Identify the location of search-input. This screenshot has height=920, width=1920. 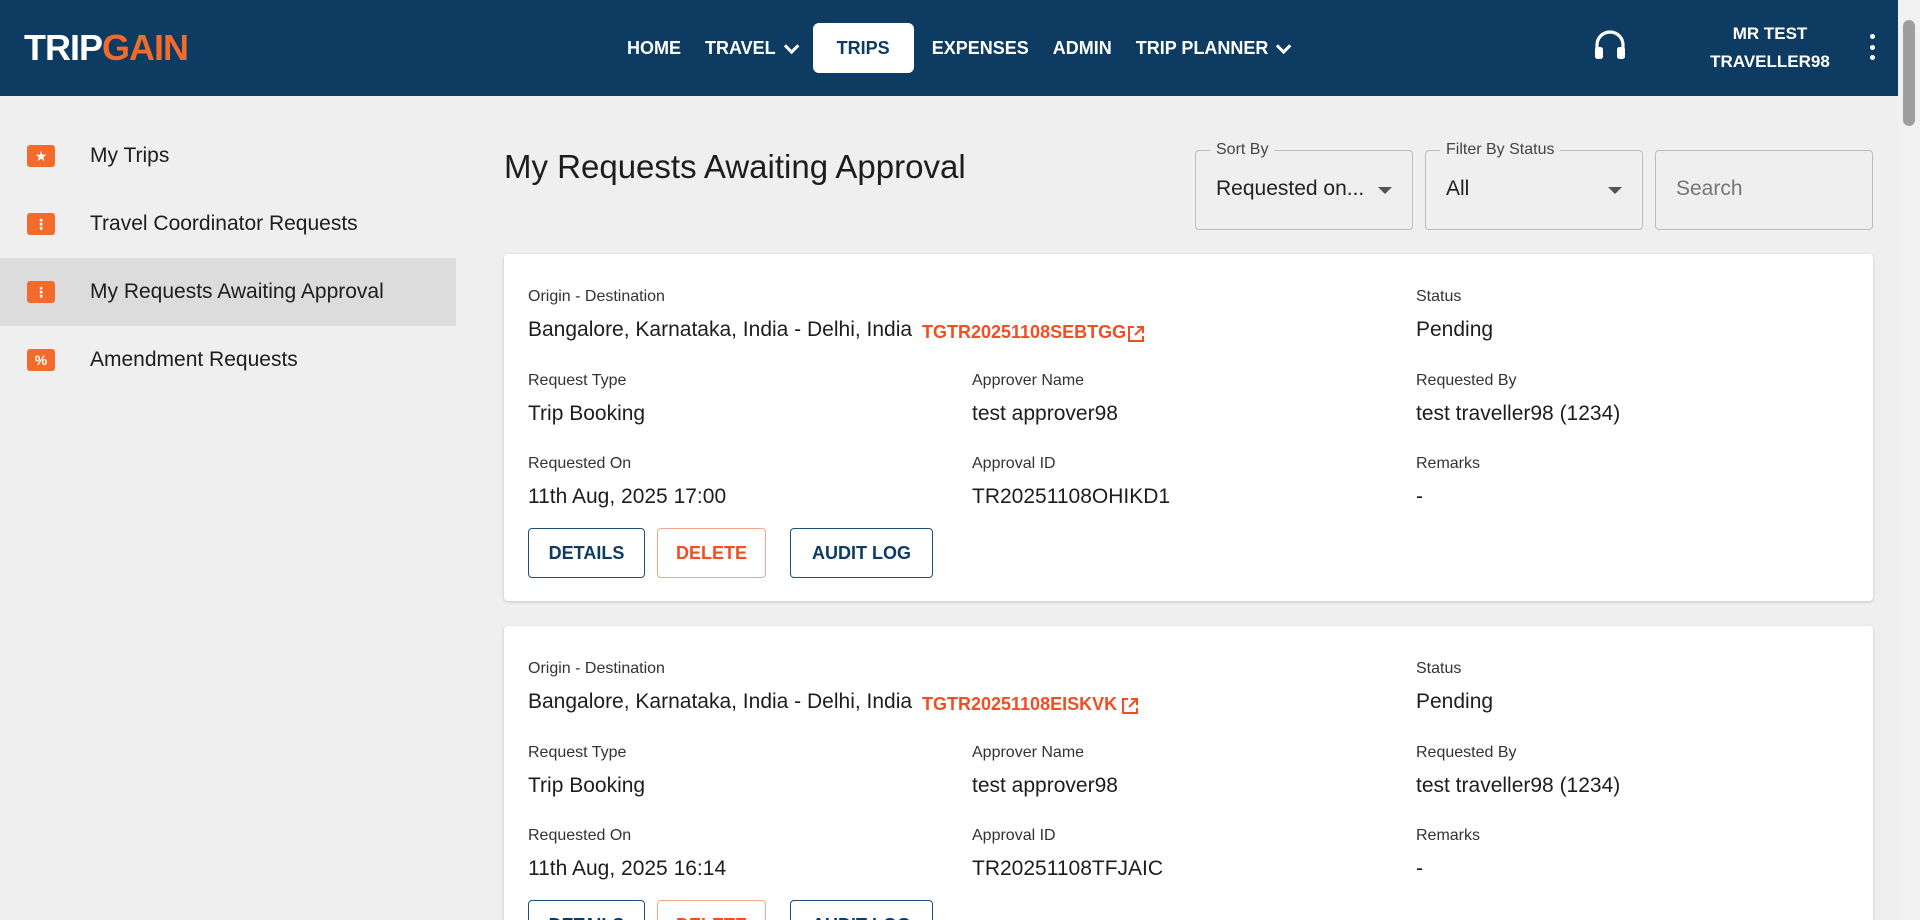
(1761, 189).